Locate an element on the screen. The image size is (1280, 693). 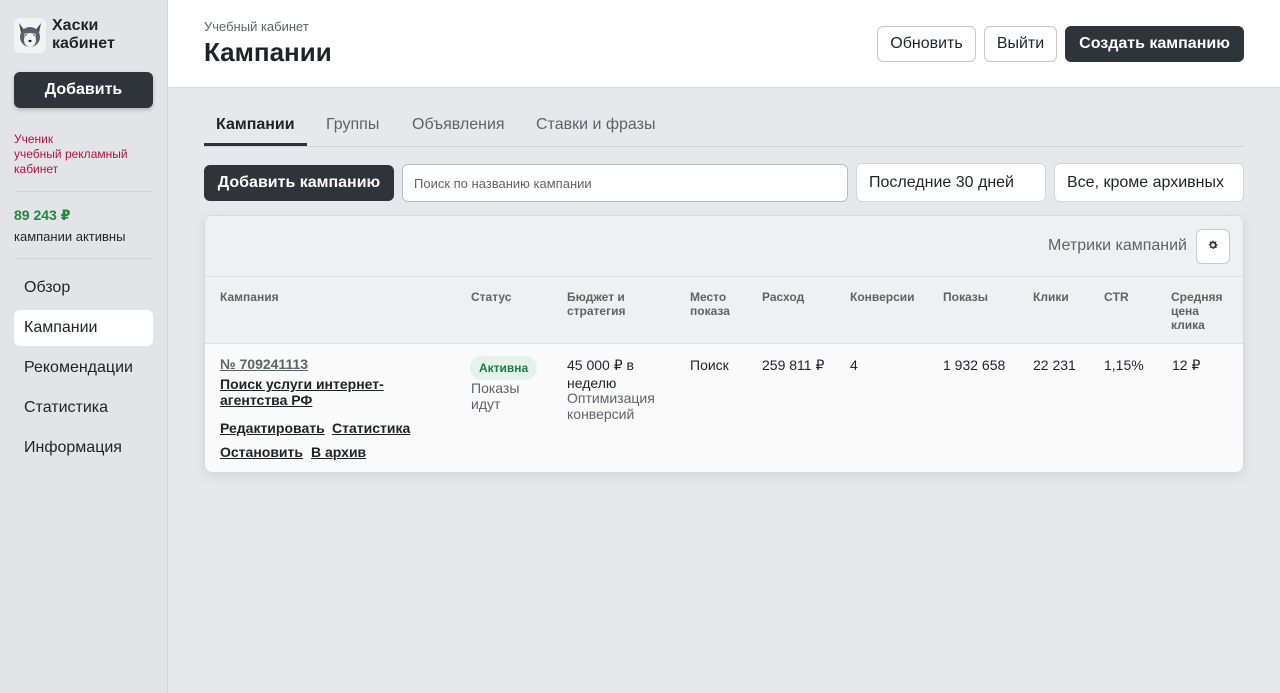
col-status: Статус is located at coordinates (491, 297).